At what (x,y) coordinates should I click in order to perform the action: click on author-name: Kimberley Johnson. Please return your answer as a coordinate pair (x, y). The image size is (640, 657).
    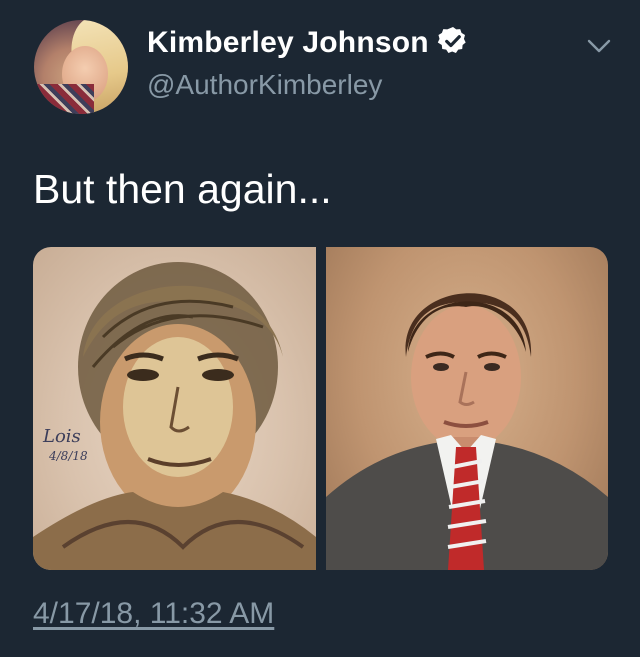
    Looking at the image, I should click on (288, 42).